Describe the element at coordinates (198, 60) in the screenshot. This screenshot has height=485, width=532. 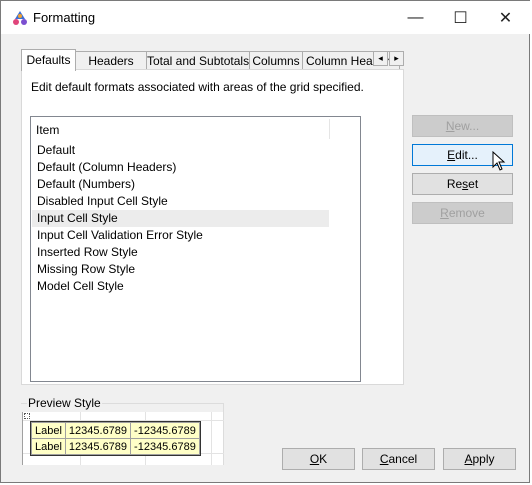
I see `tab-total-and-subtotals: Total and Subtotals` at that location.